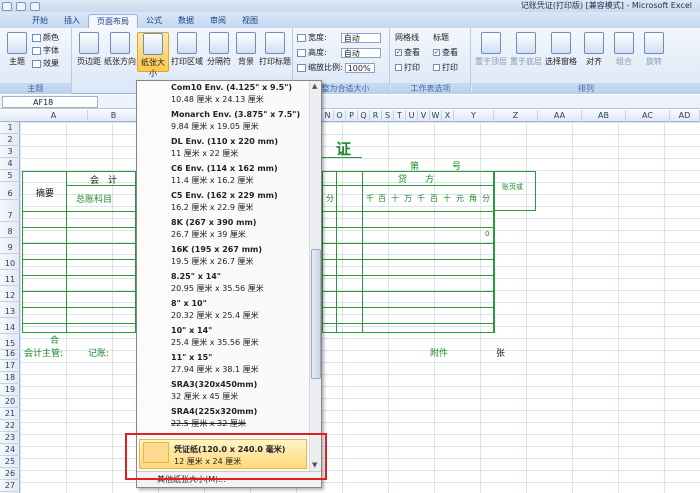  What do you see at coordinates (113, 21) in the screenshot?
I see `tab-page-layout: 页面布局` at bounding box center [113, 21].